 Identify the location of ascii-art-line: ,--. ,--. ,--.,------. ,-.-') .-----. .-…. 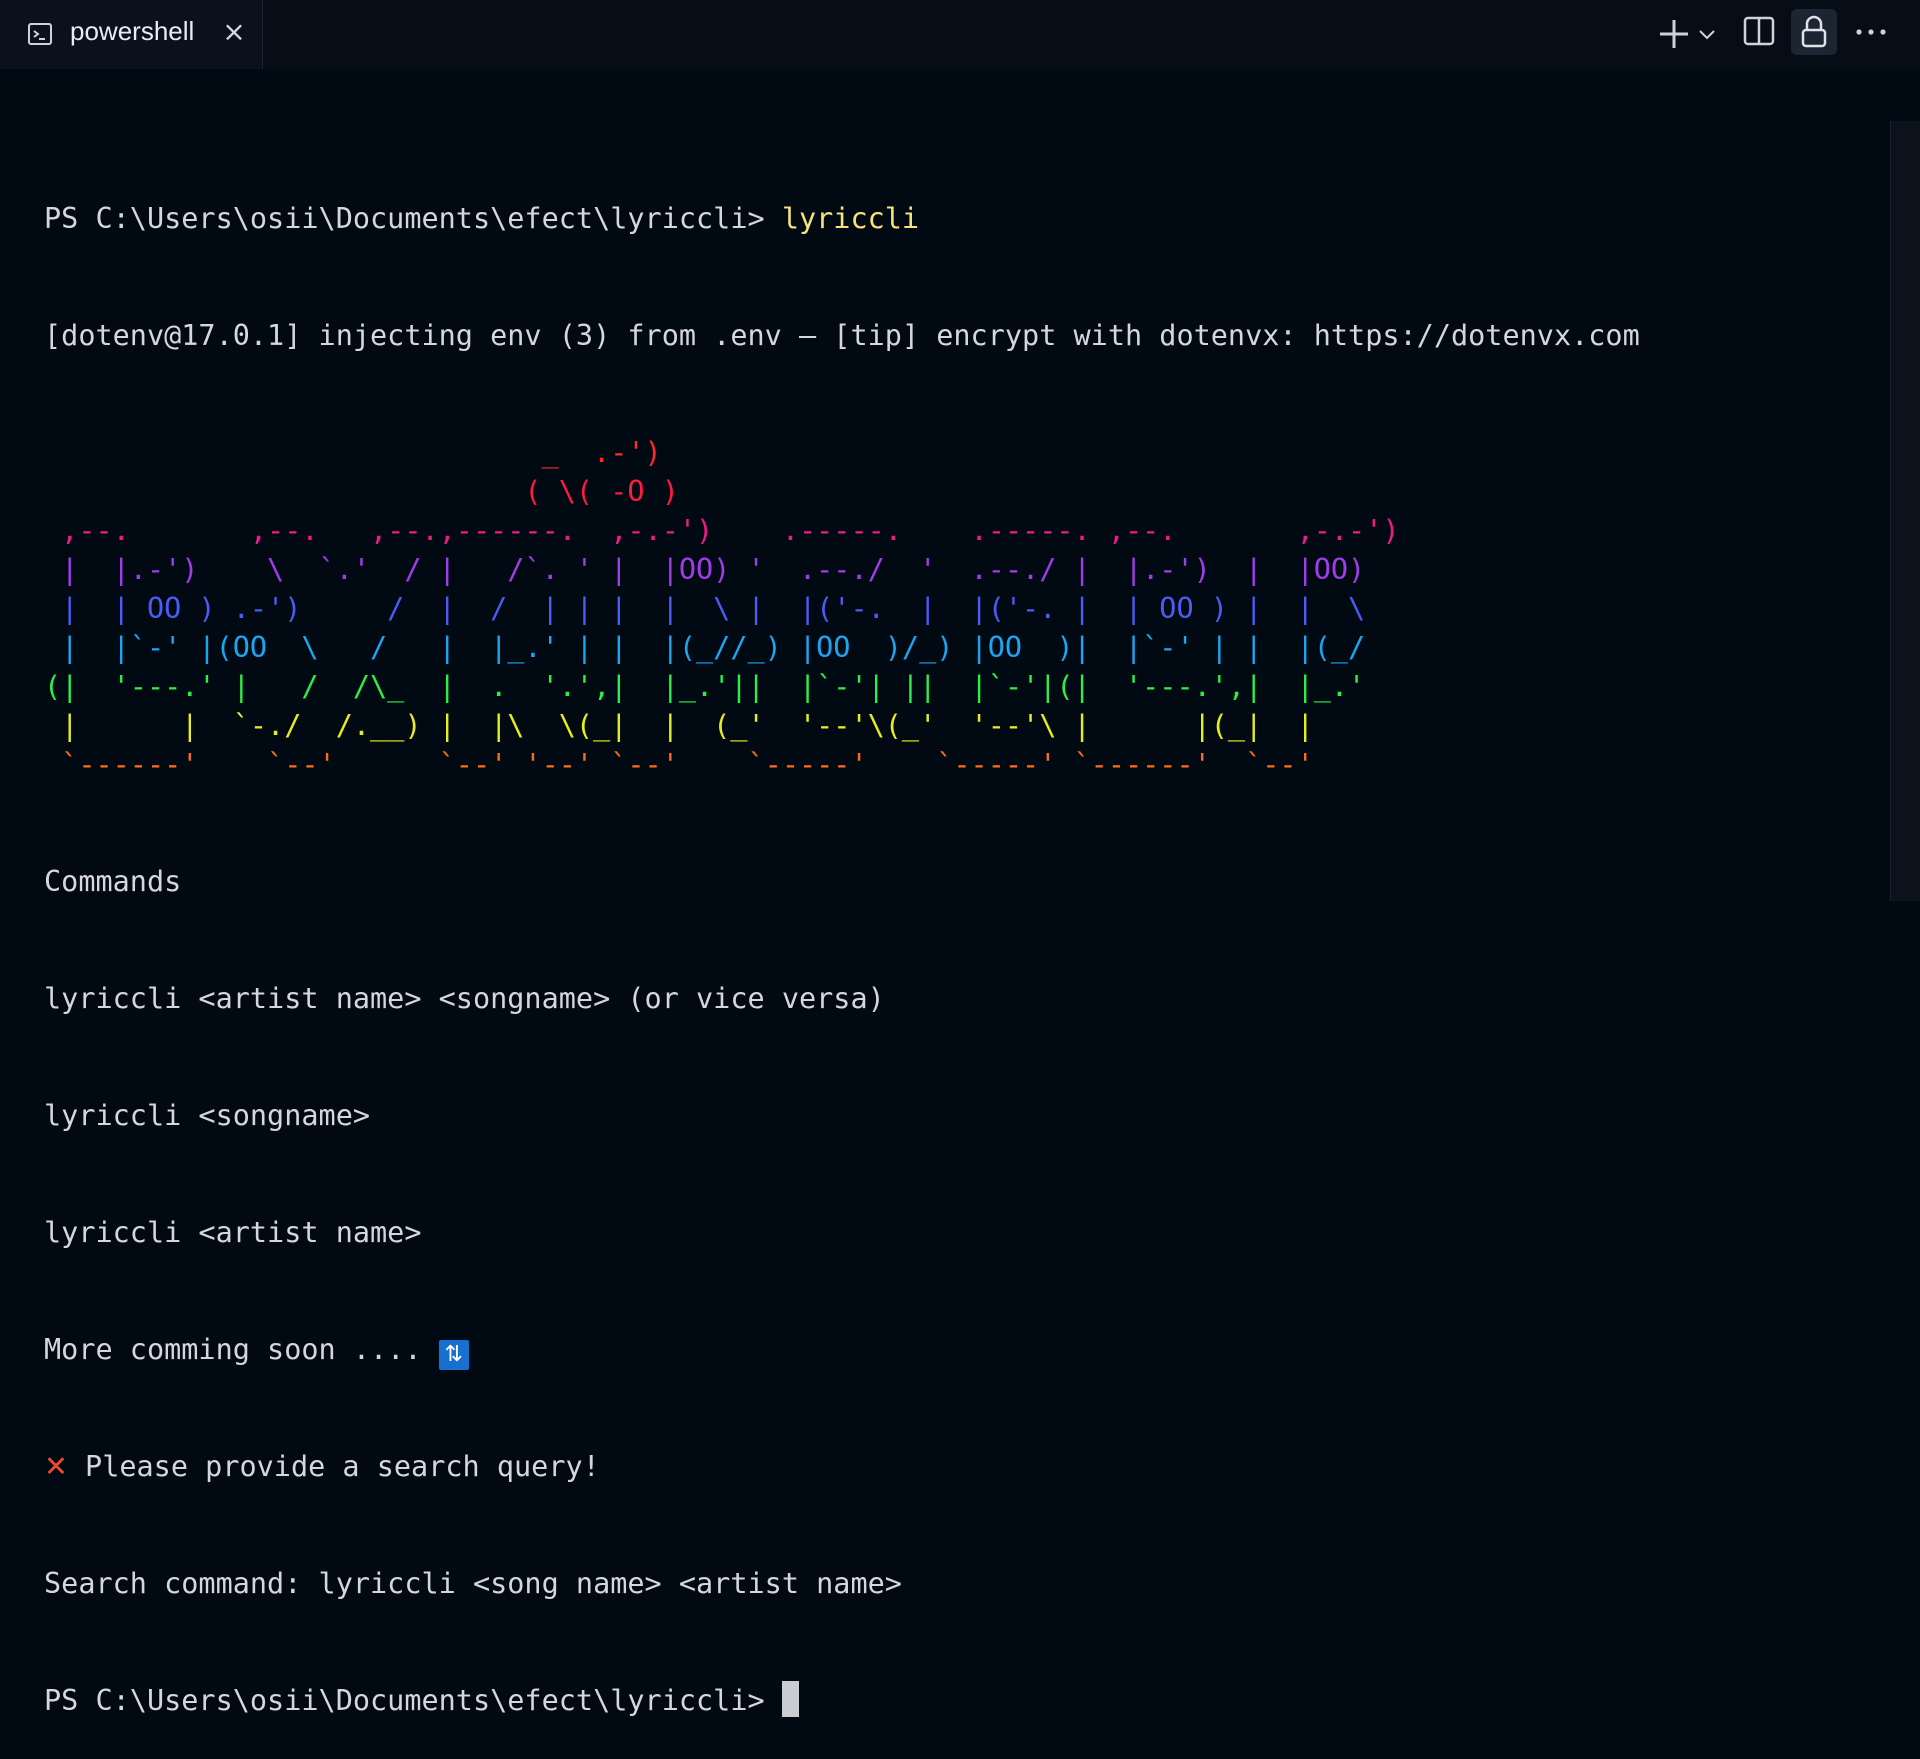
(722, 530).